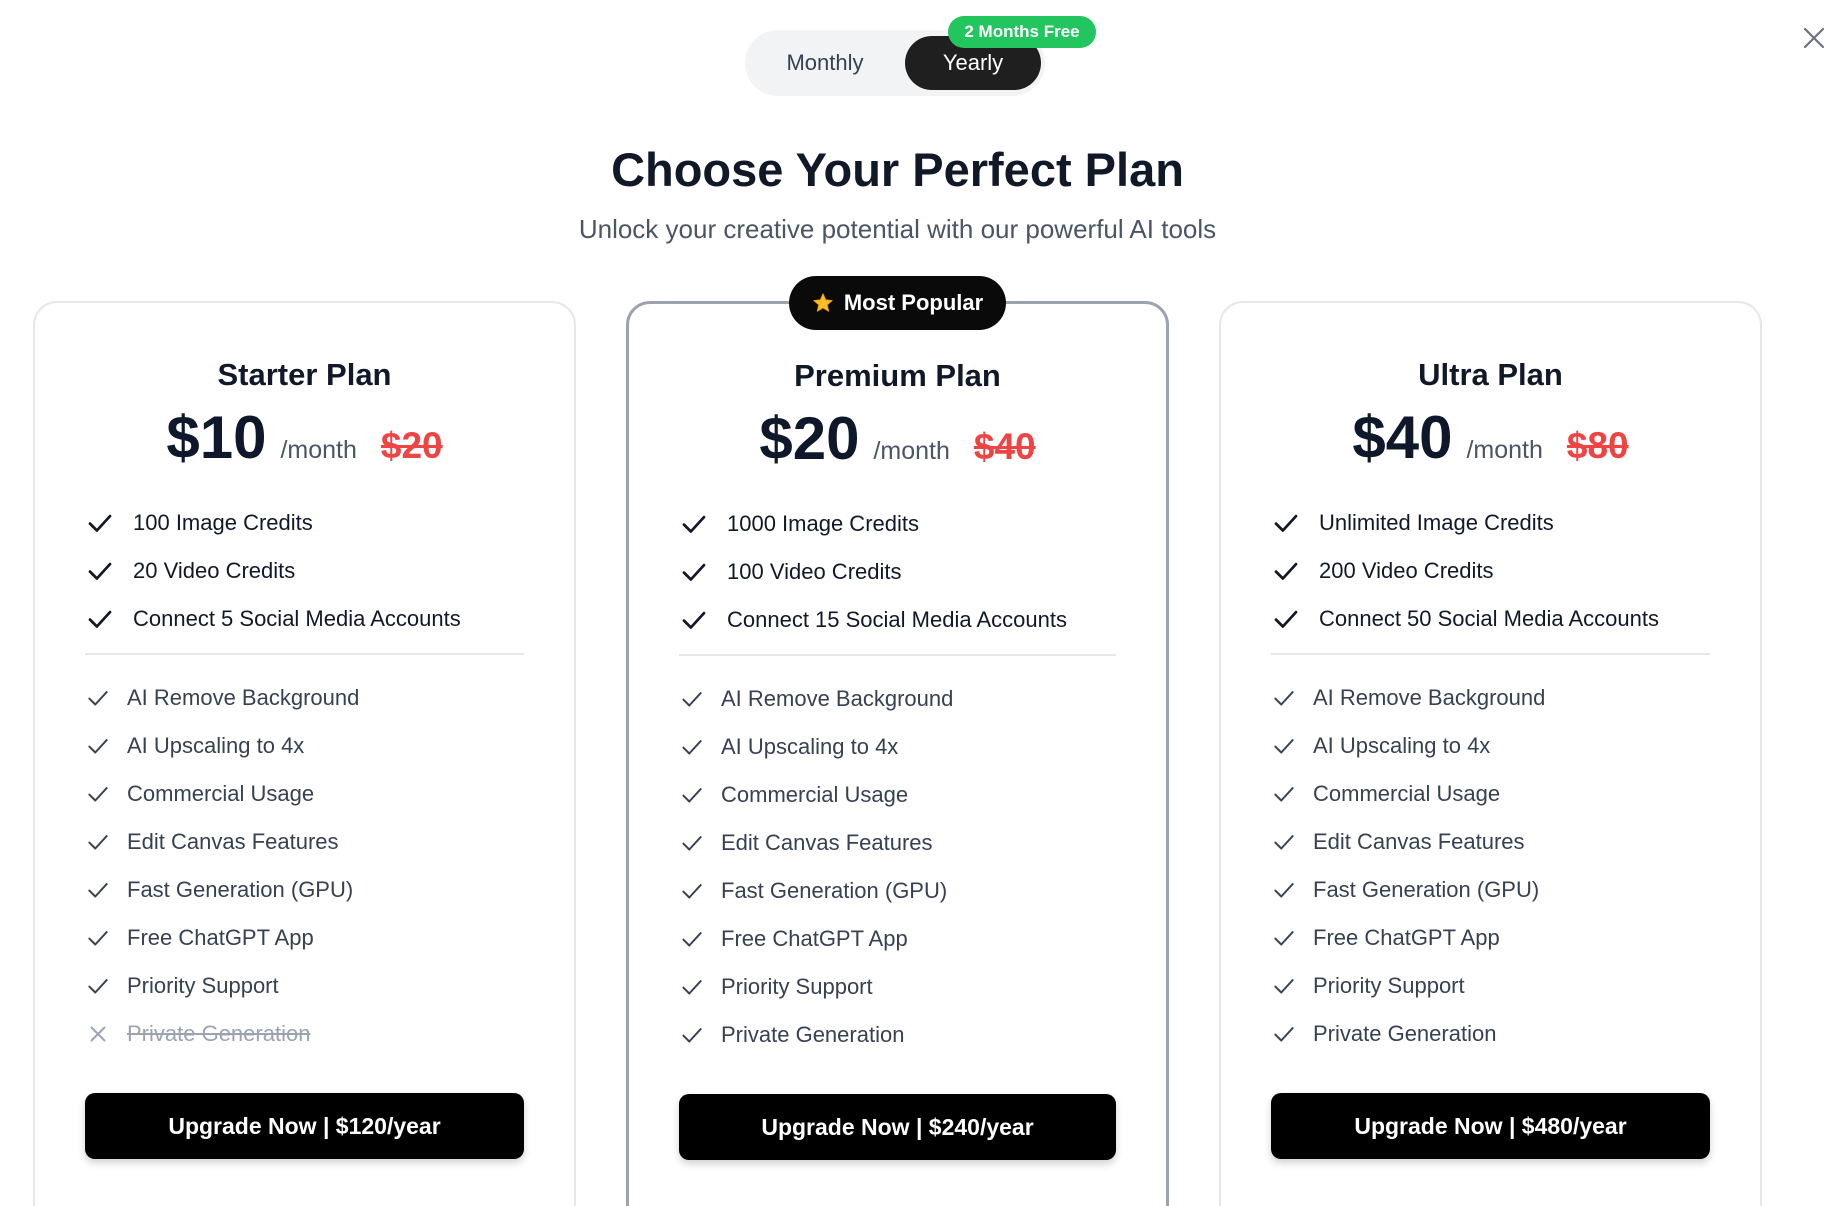  What do you see at coordinates (304, 1126) in the screenshot?
I see `upgrade-button: Upgrade Now | $120/year` at bounding box center [304, 1126].